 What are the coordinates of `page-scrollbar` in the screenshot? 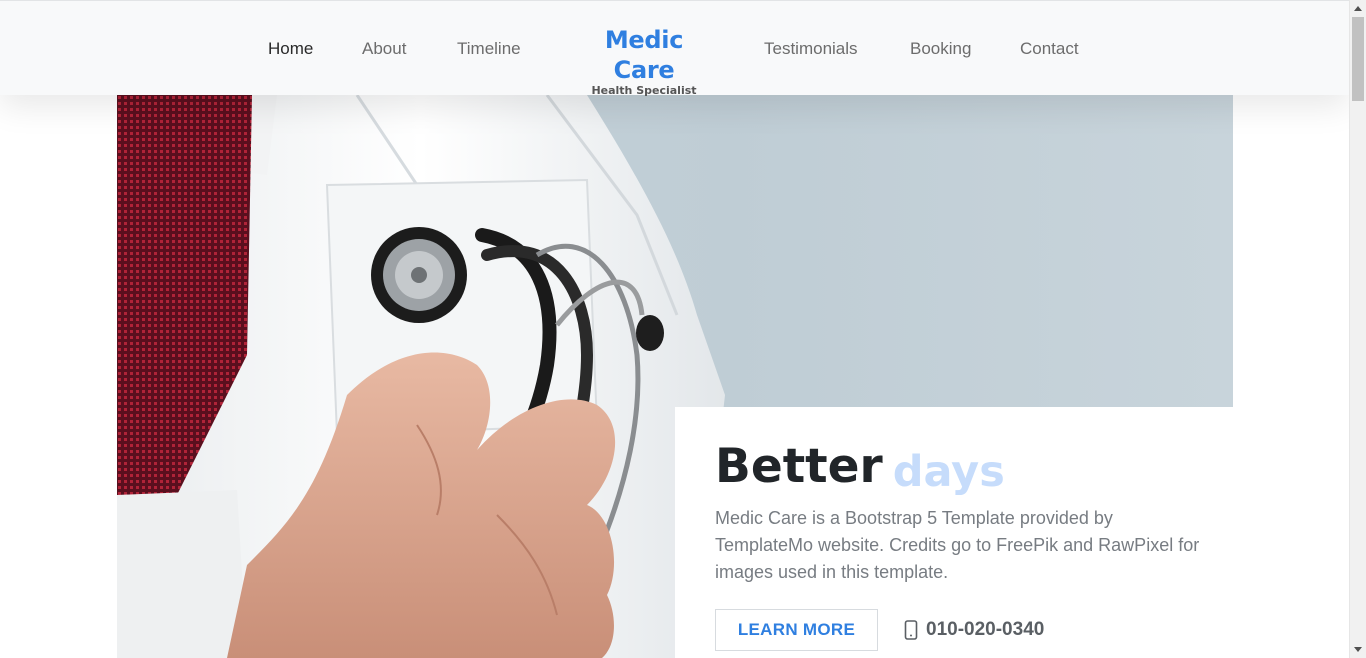 It's located at (1357, 329).